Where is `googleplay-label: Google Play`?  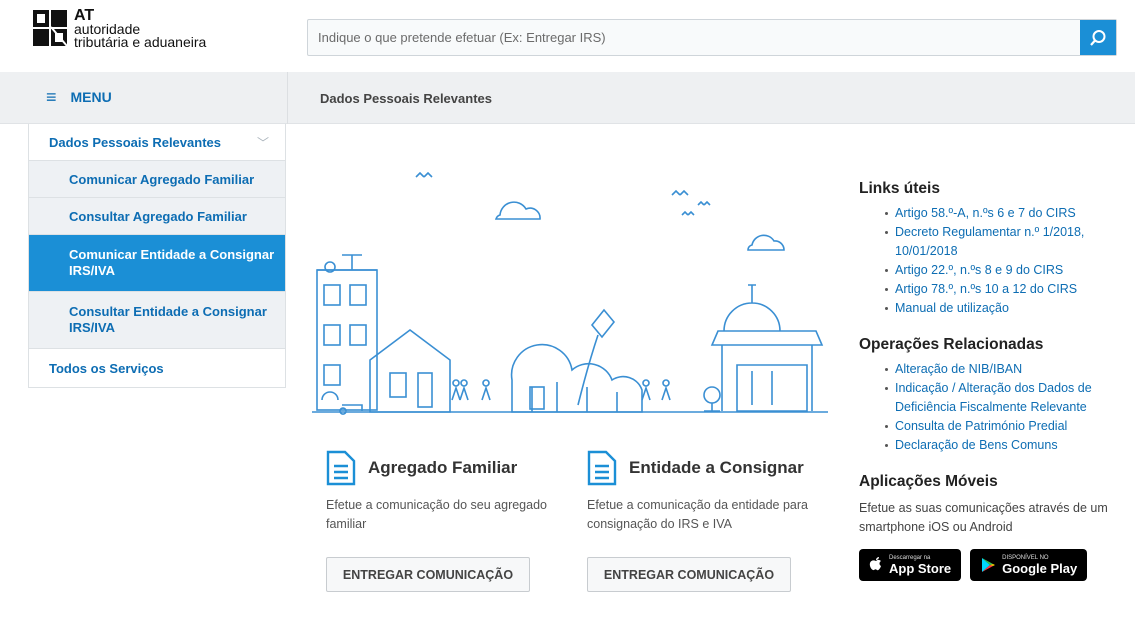
googleplay-label: Google Play is located at coordinates (1040, 568).